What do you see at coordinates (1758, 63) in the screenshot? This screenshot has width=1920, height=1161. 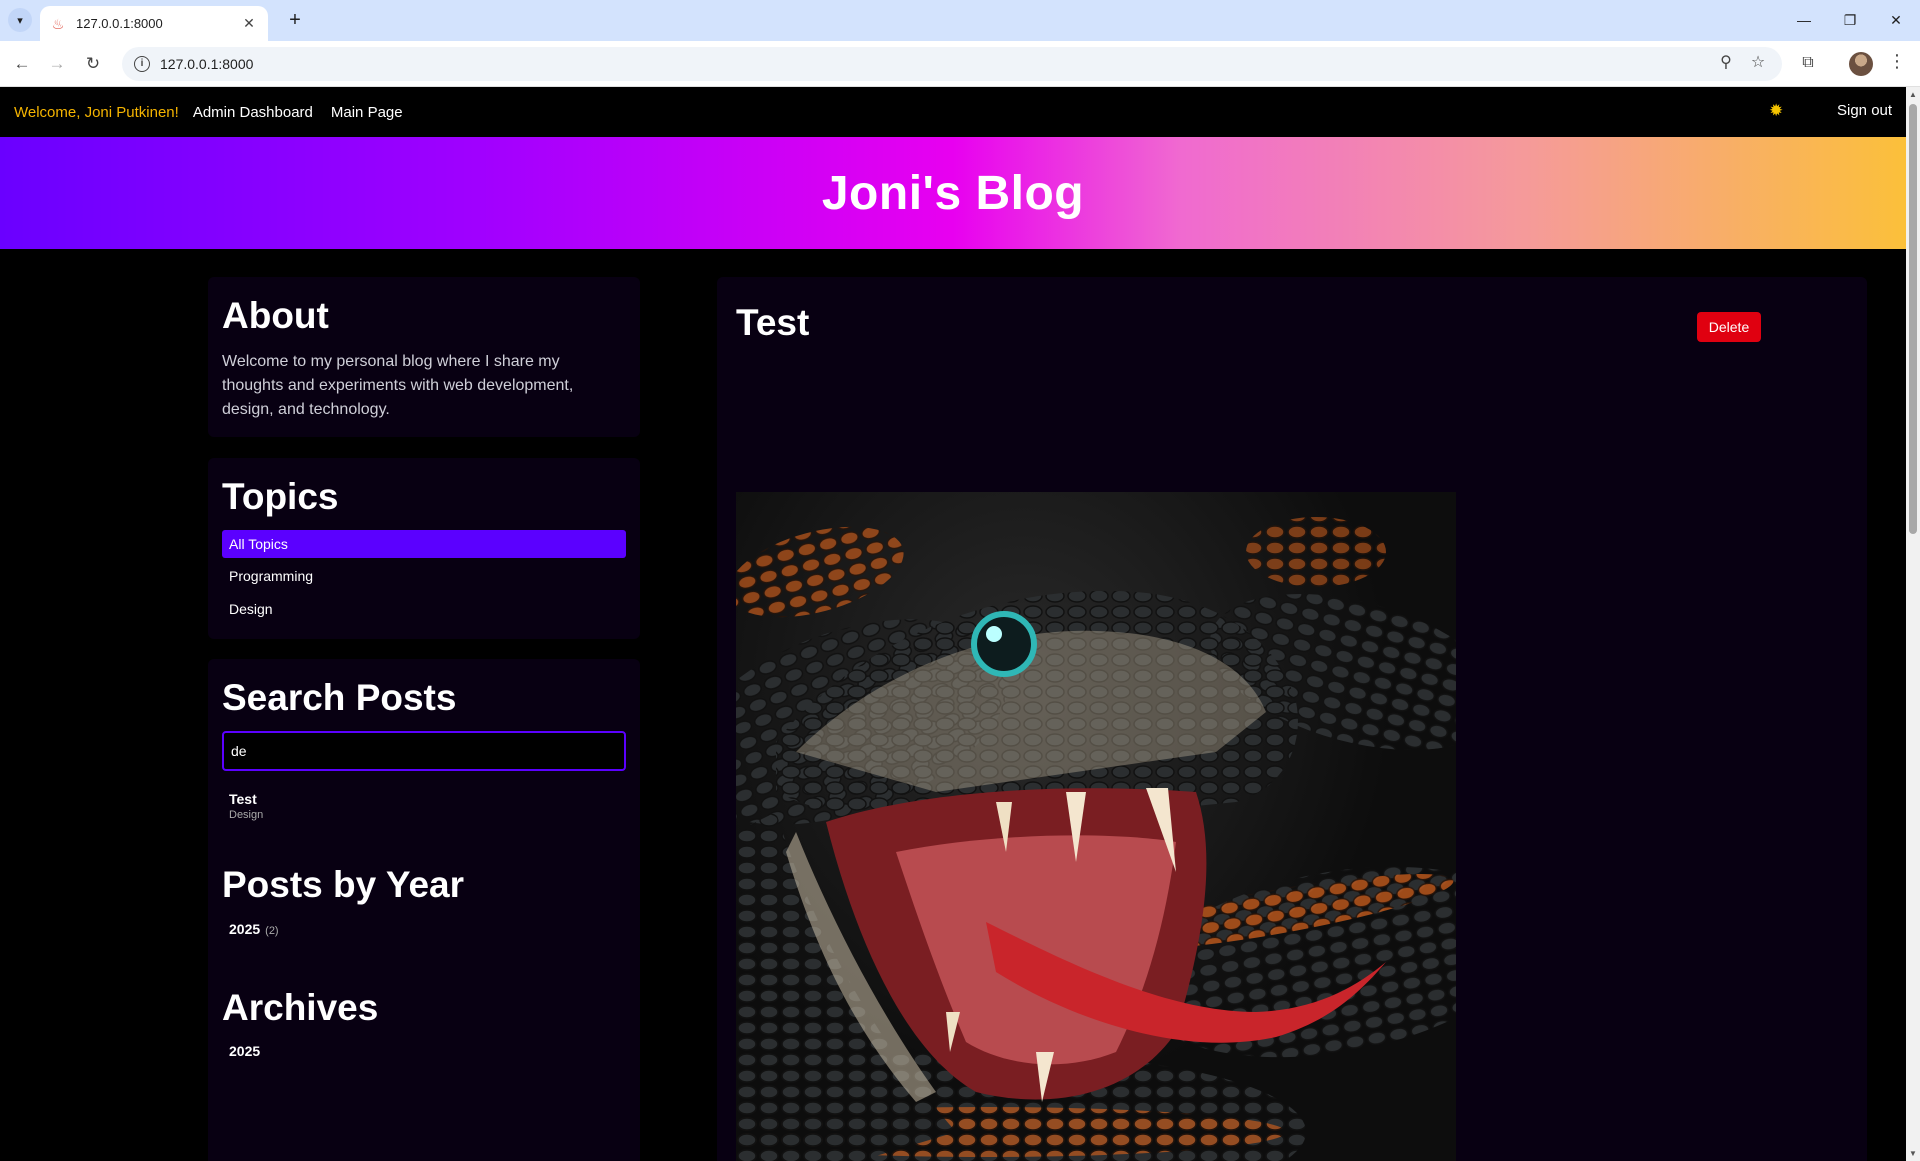 I see `bookmark-star-icon: ☆` at bounding box center [1758, 63].